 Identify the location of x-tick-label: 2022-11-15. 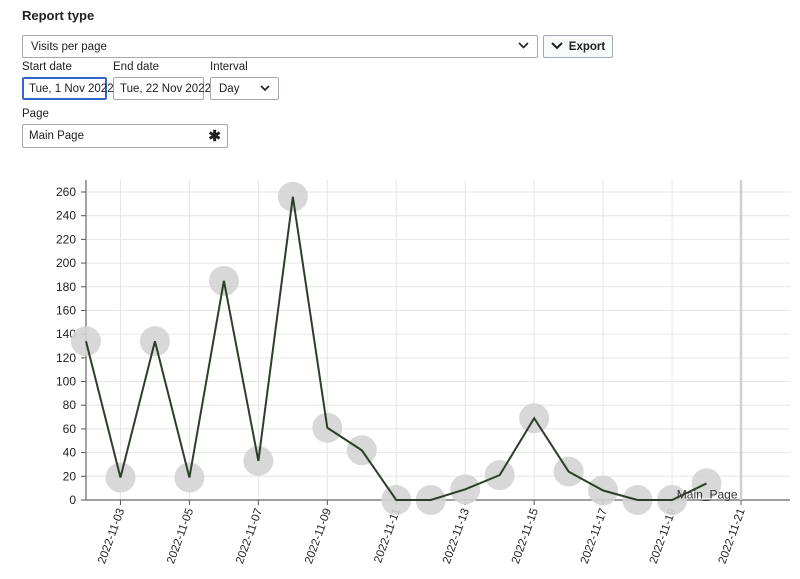
(525, 536).